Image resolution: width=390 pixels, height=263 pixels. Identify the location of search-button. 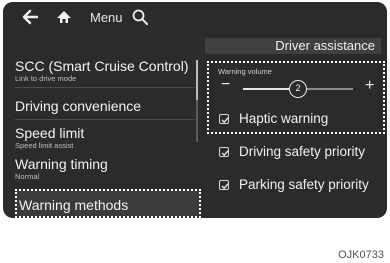
(142, 17).